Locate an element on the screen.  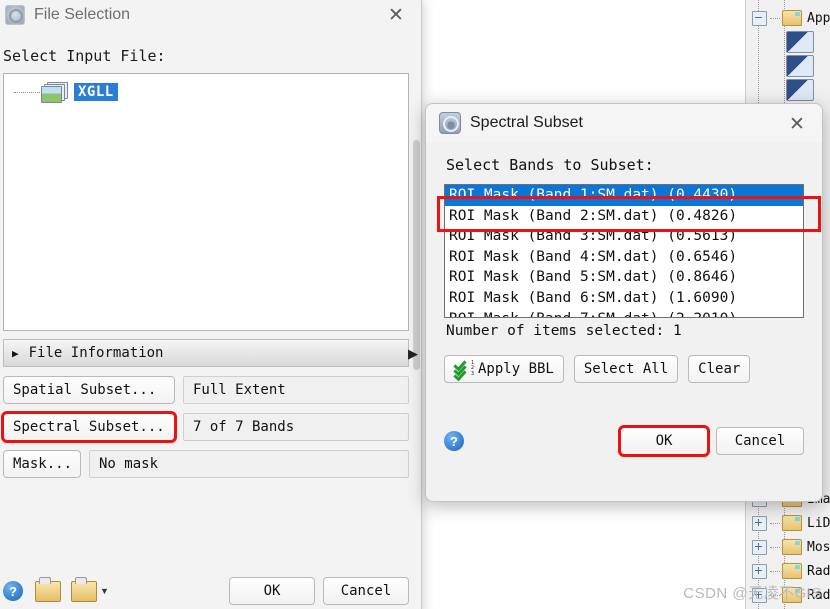
tree-item-label: App is located at coordinates (818, 18).